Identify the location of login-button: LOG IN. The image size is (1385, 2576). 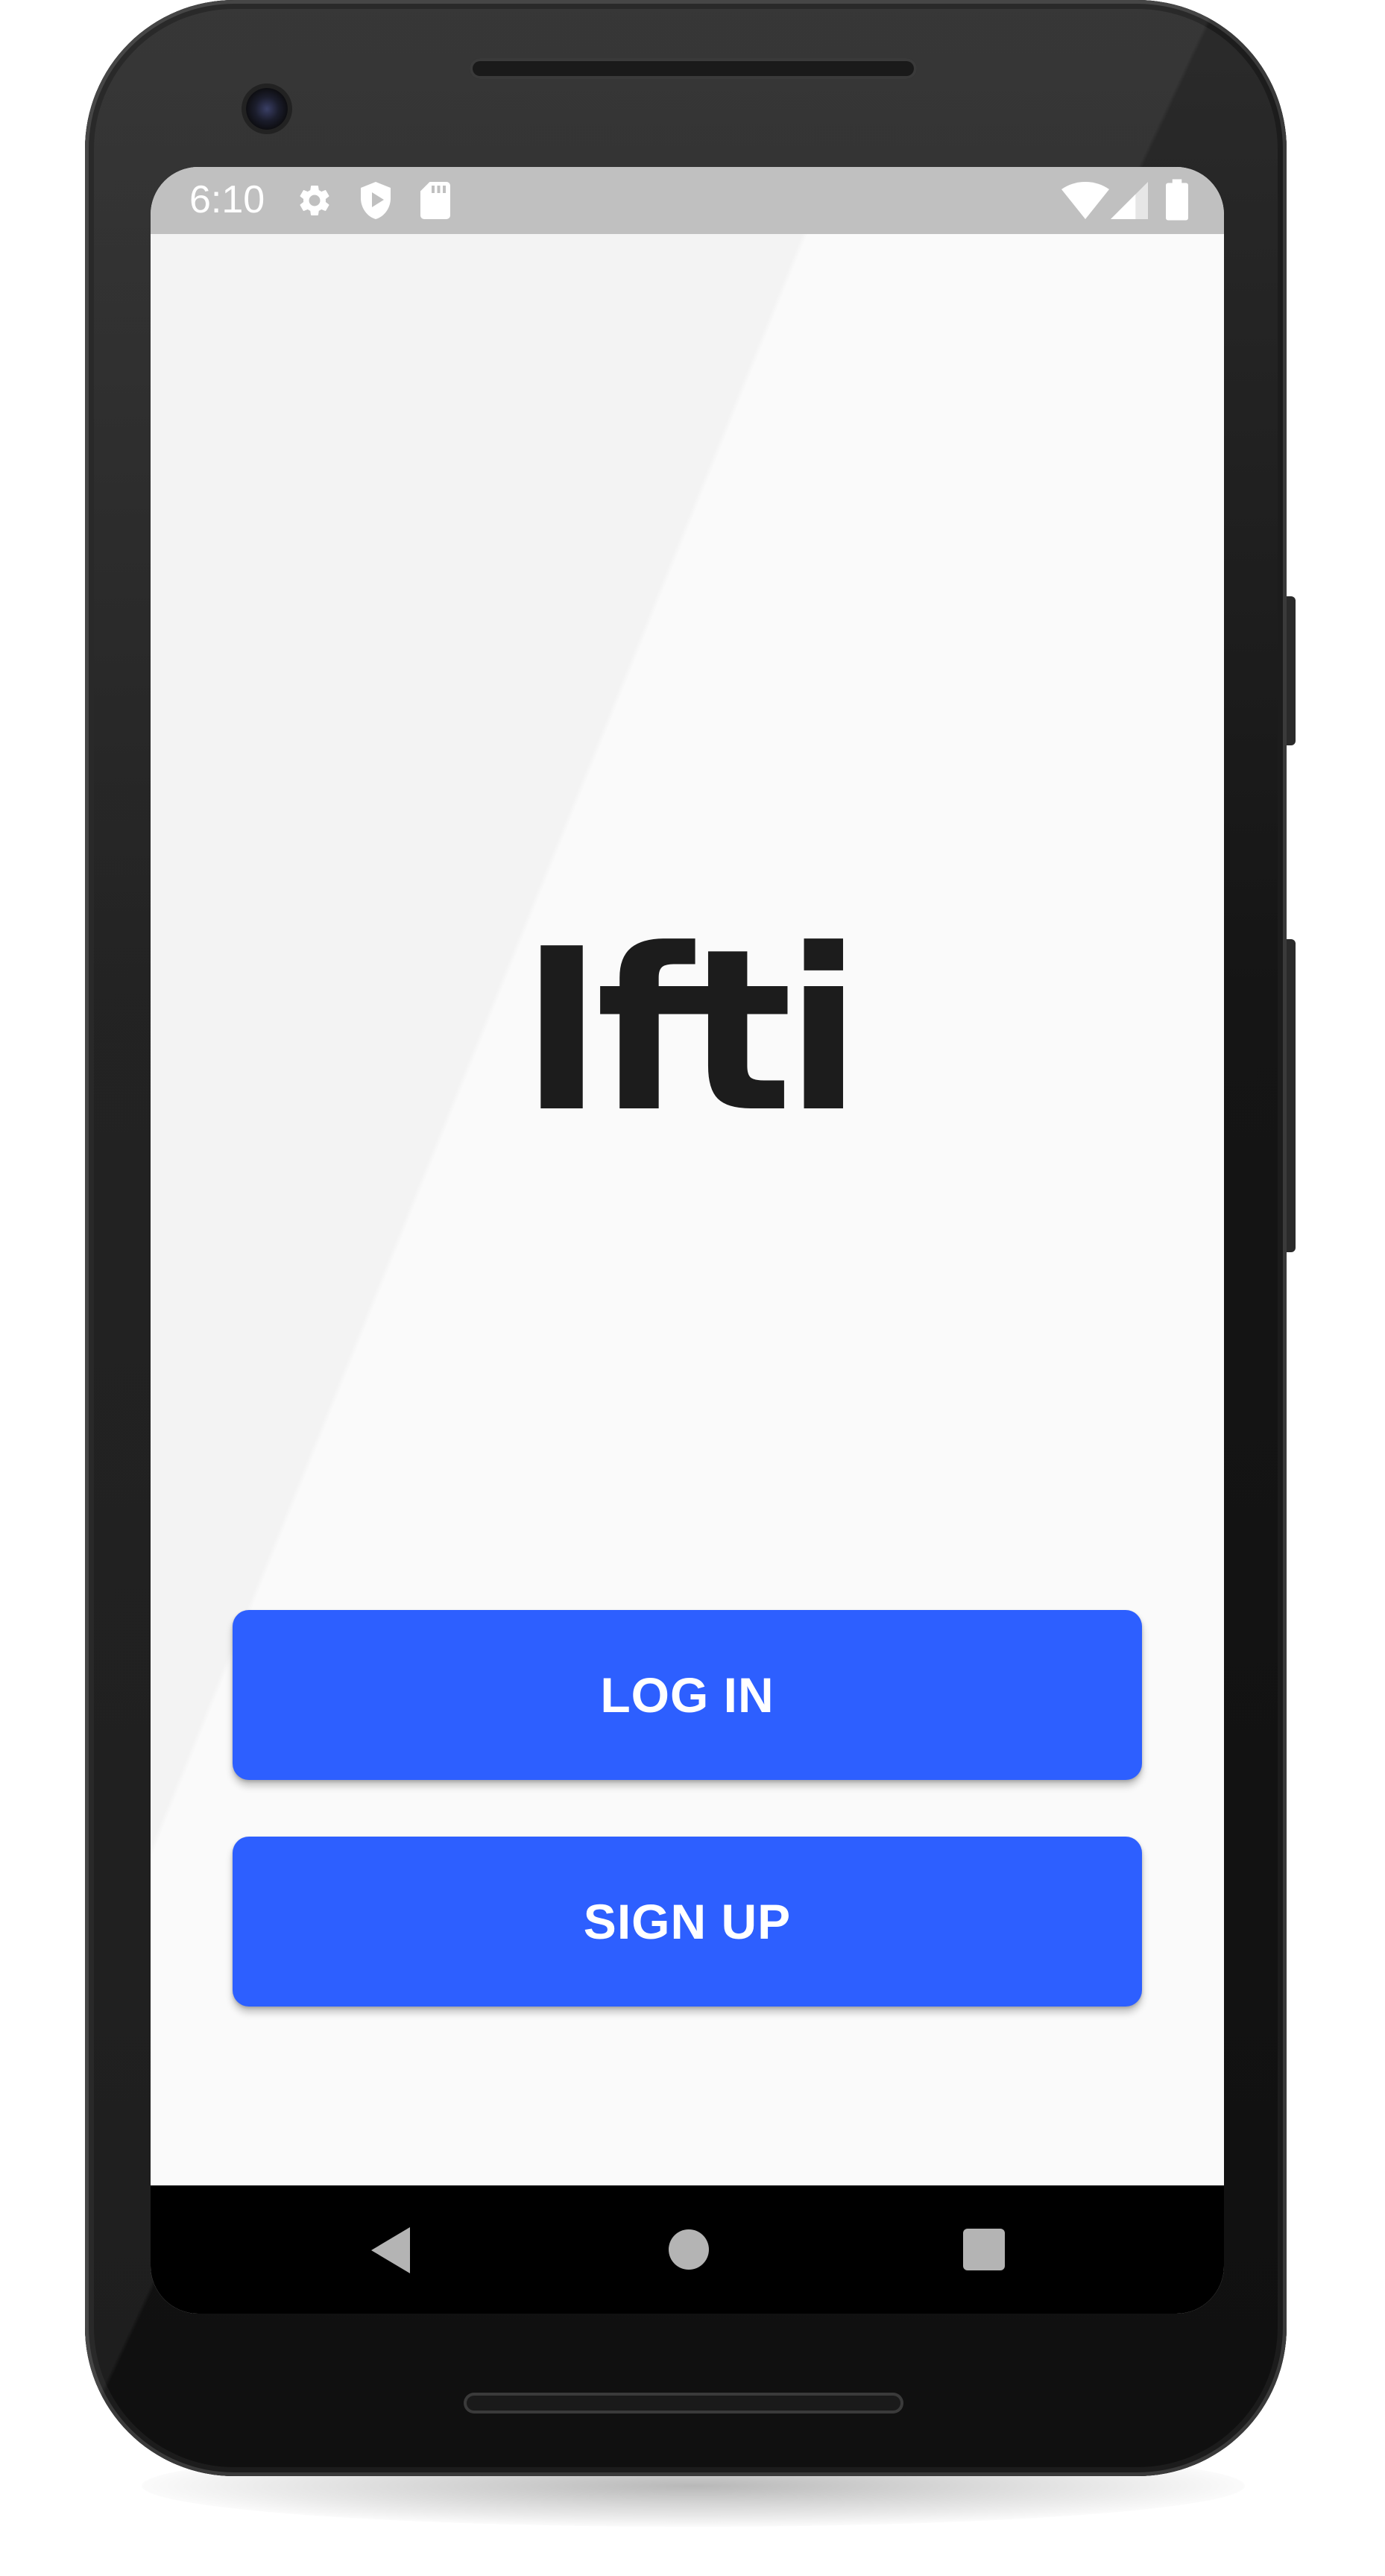
(687, 1695).